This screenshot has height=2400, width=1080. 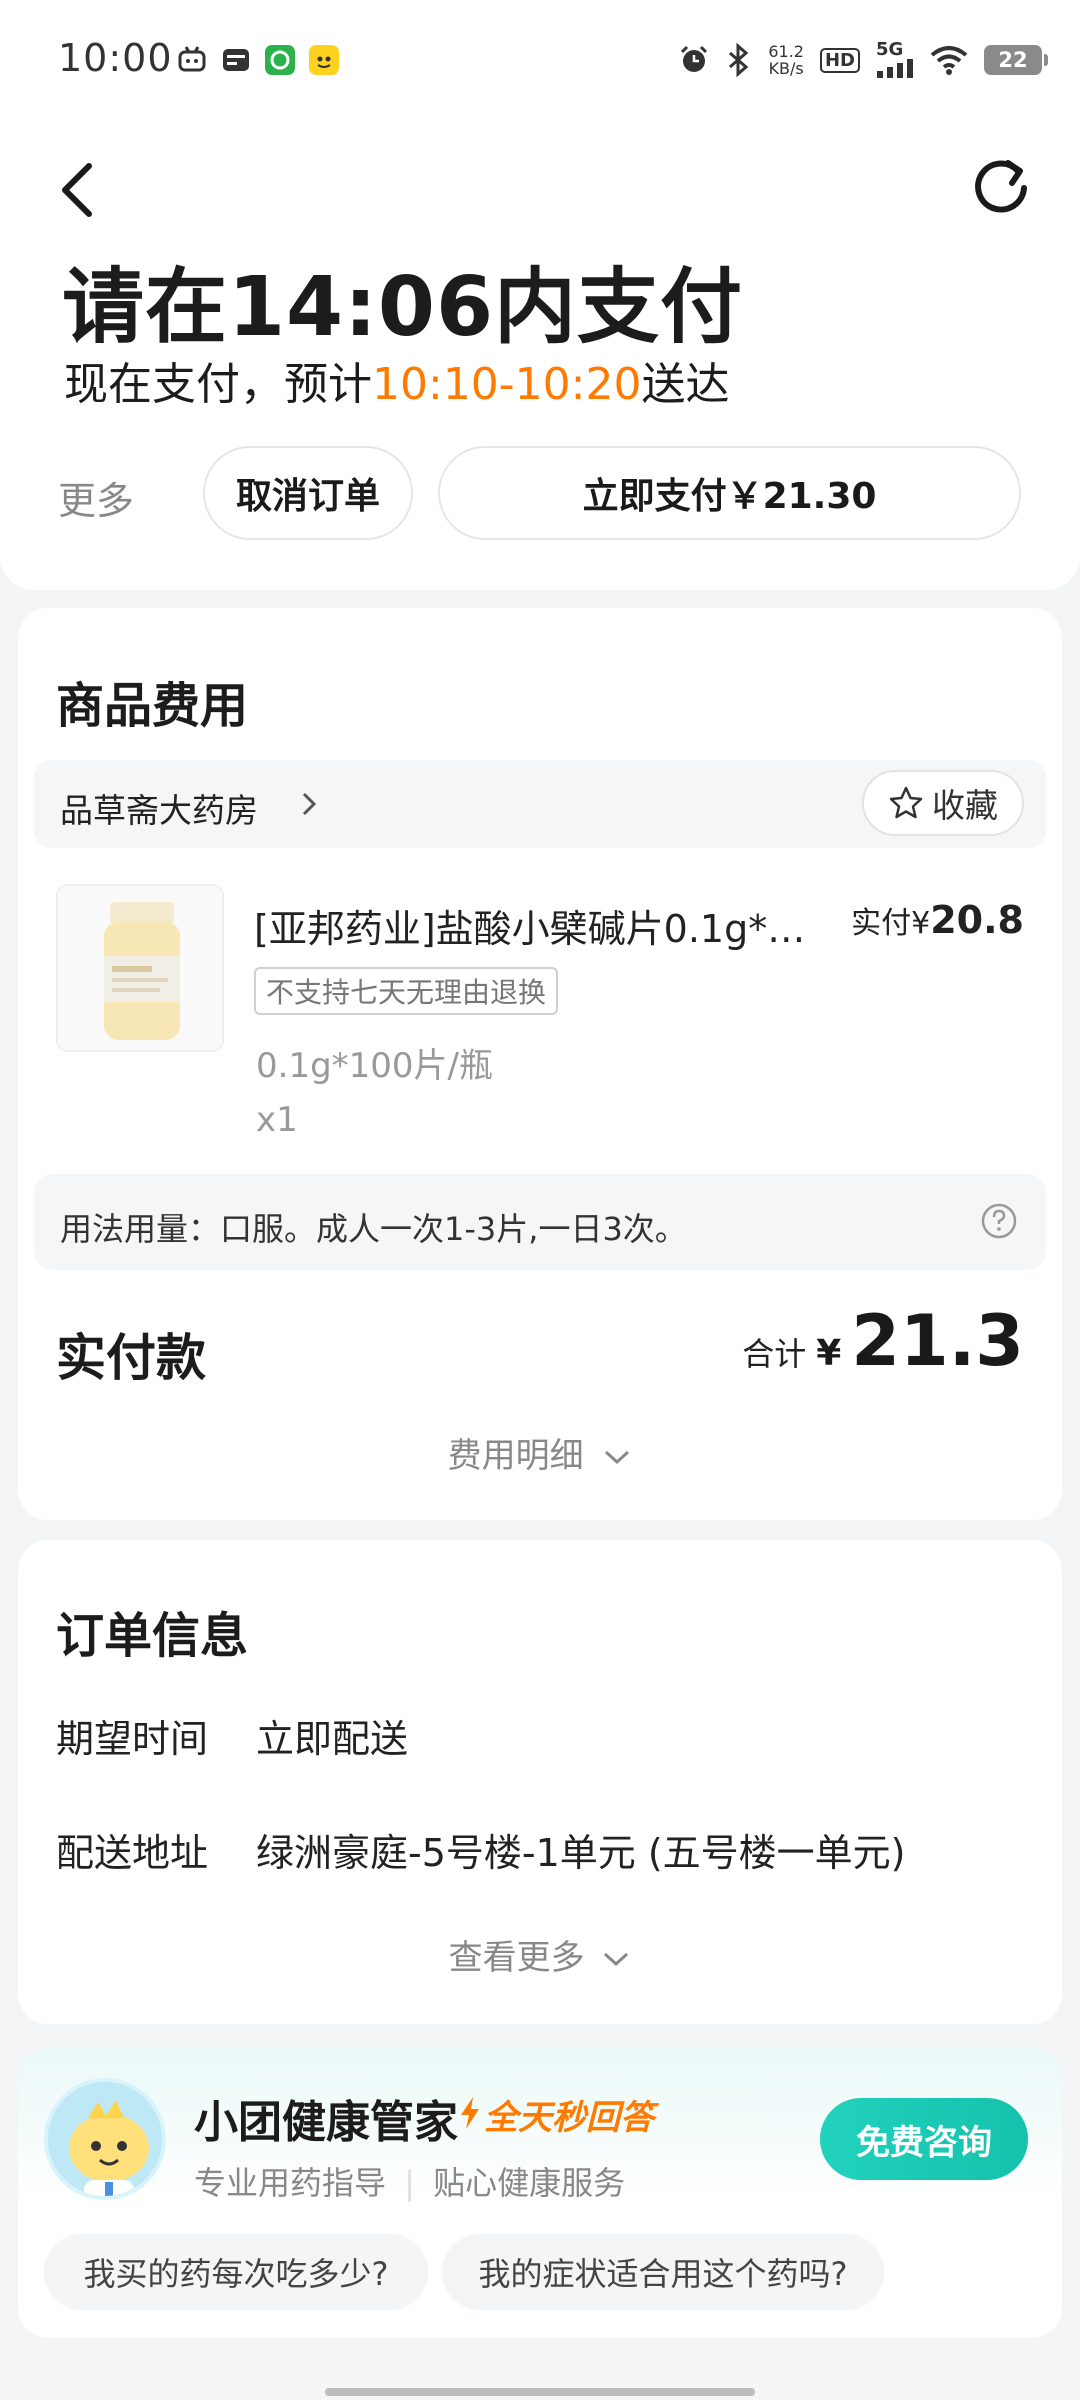 I want to click on home-indicator, so click(x=540, y=2392).